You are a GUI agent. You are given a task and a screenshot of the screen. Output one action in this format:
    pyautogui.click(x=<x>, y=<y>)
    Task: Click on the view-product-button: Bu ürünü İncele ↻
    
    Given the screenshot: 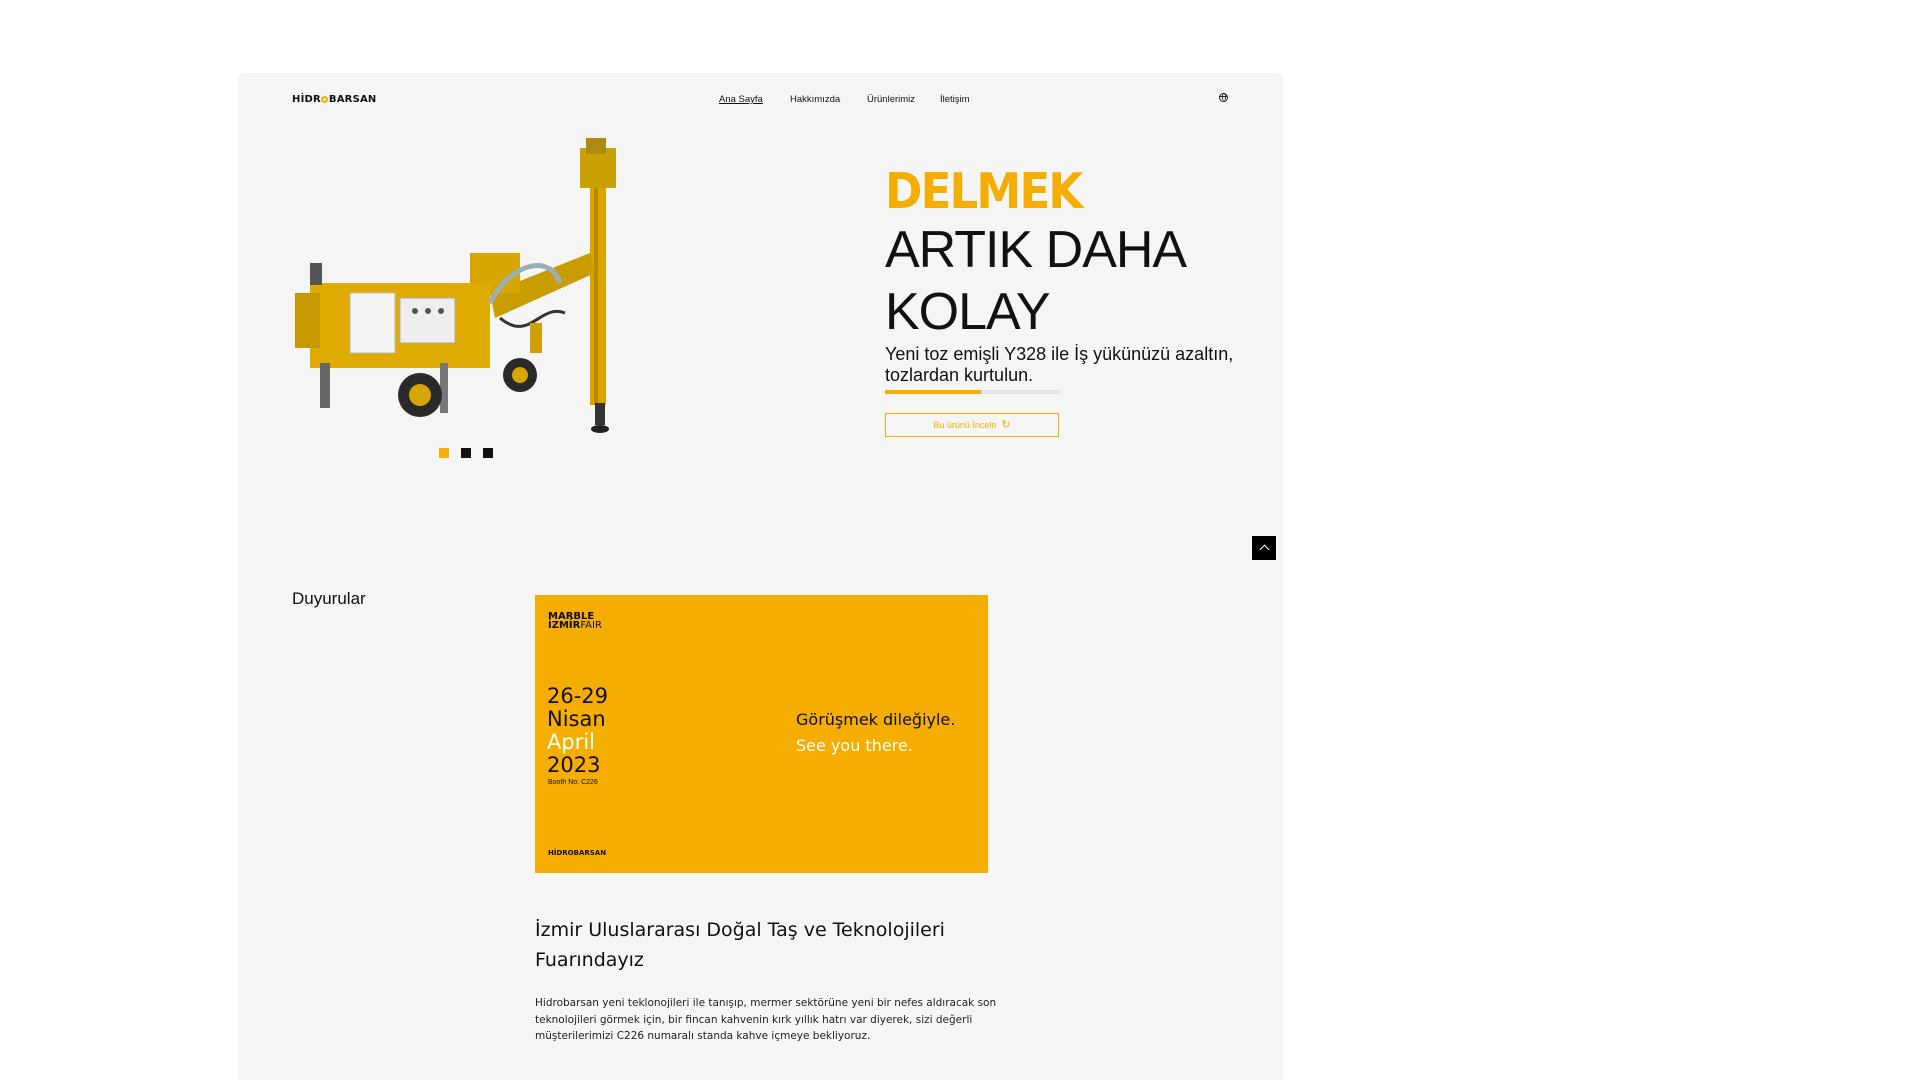 What is the action you would take?
    pyautogui.click(x=972, y=425)
    